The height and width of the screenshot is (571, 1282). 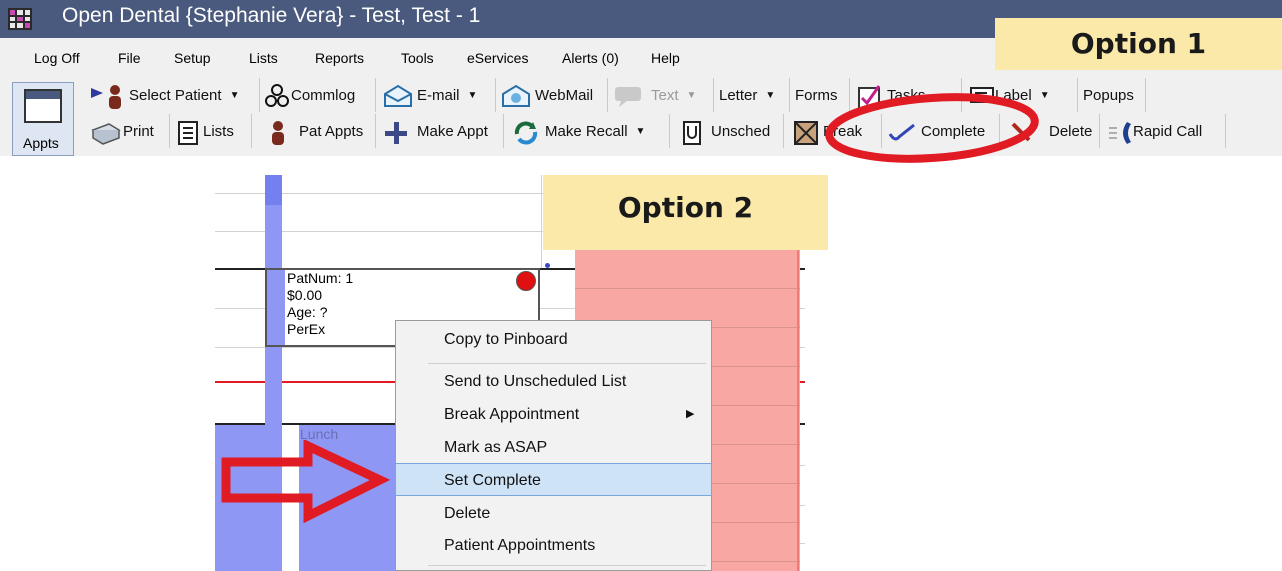 I want to click on plus-icon, so click(x=395, y=132).